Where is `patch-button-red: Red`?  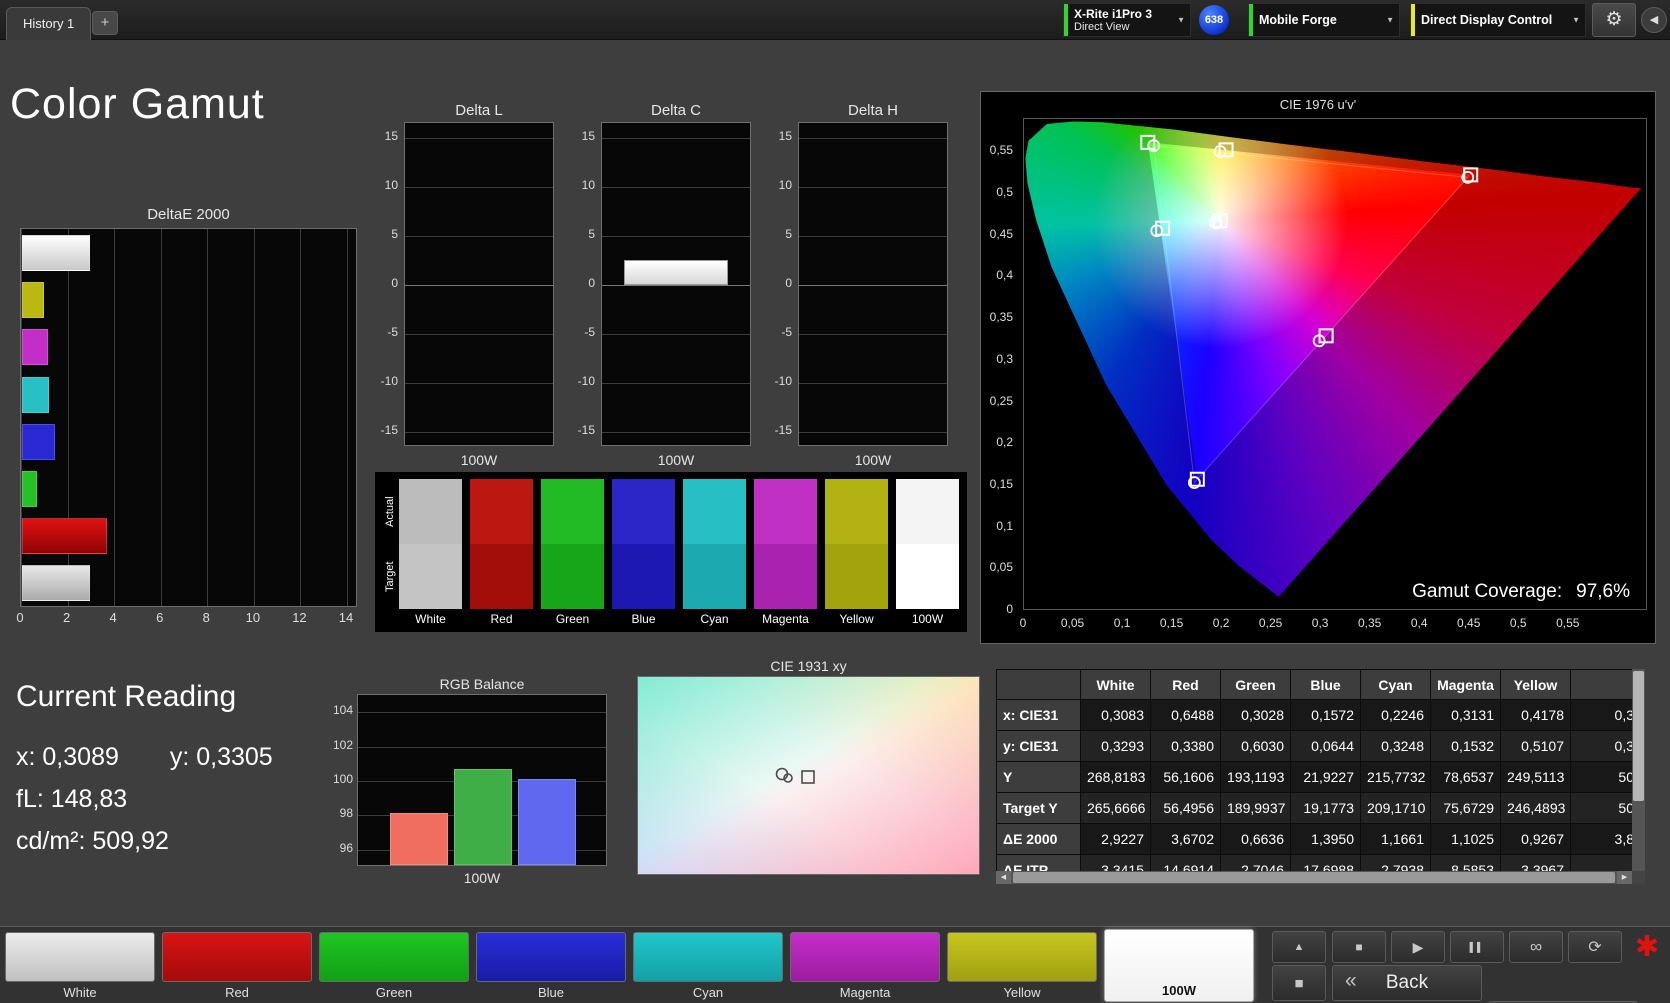 patch-button-red: Red is located at coordinates (237, 967).